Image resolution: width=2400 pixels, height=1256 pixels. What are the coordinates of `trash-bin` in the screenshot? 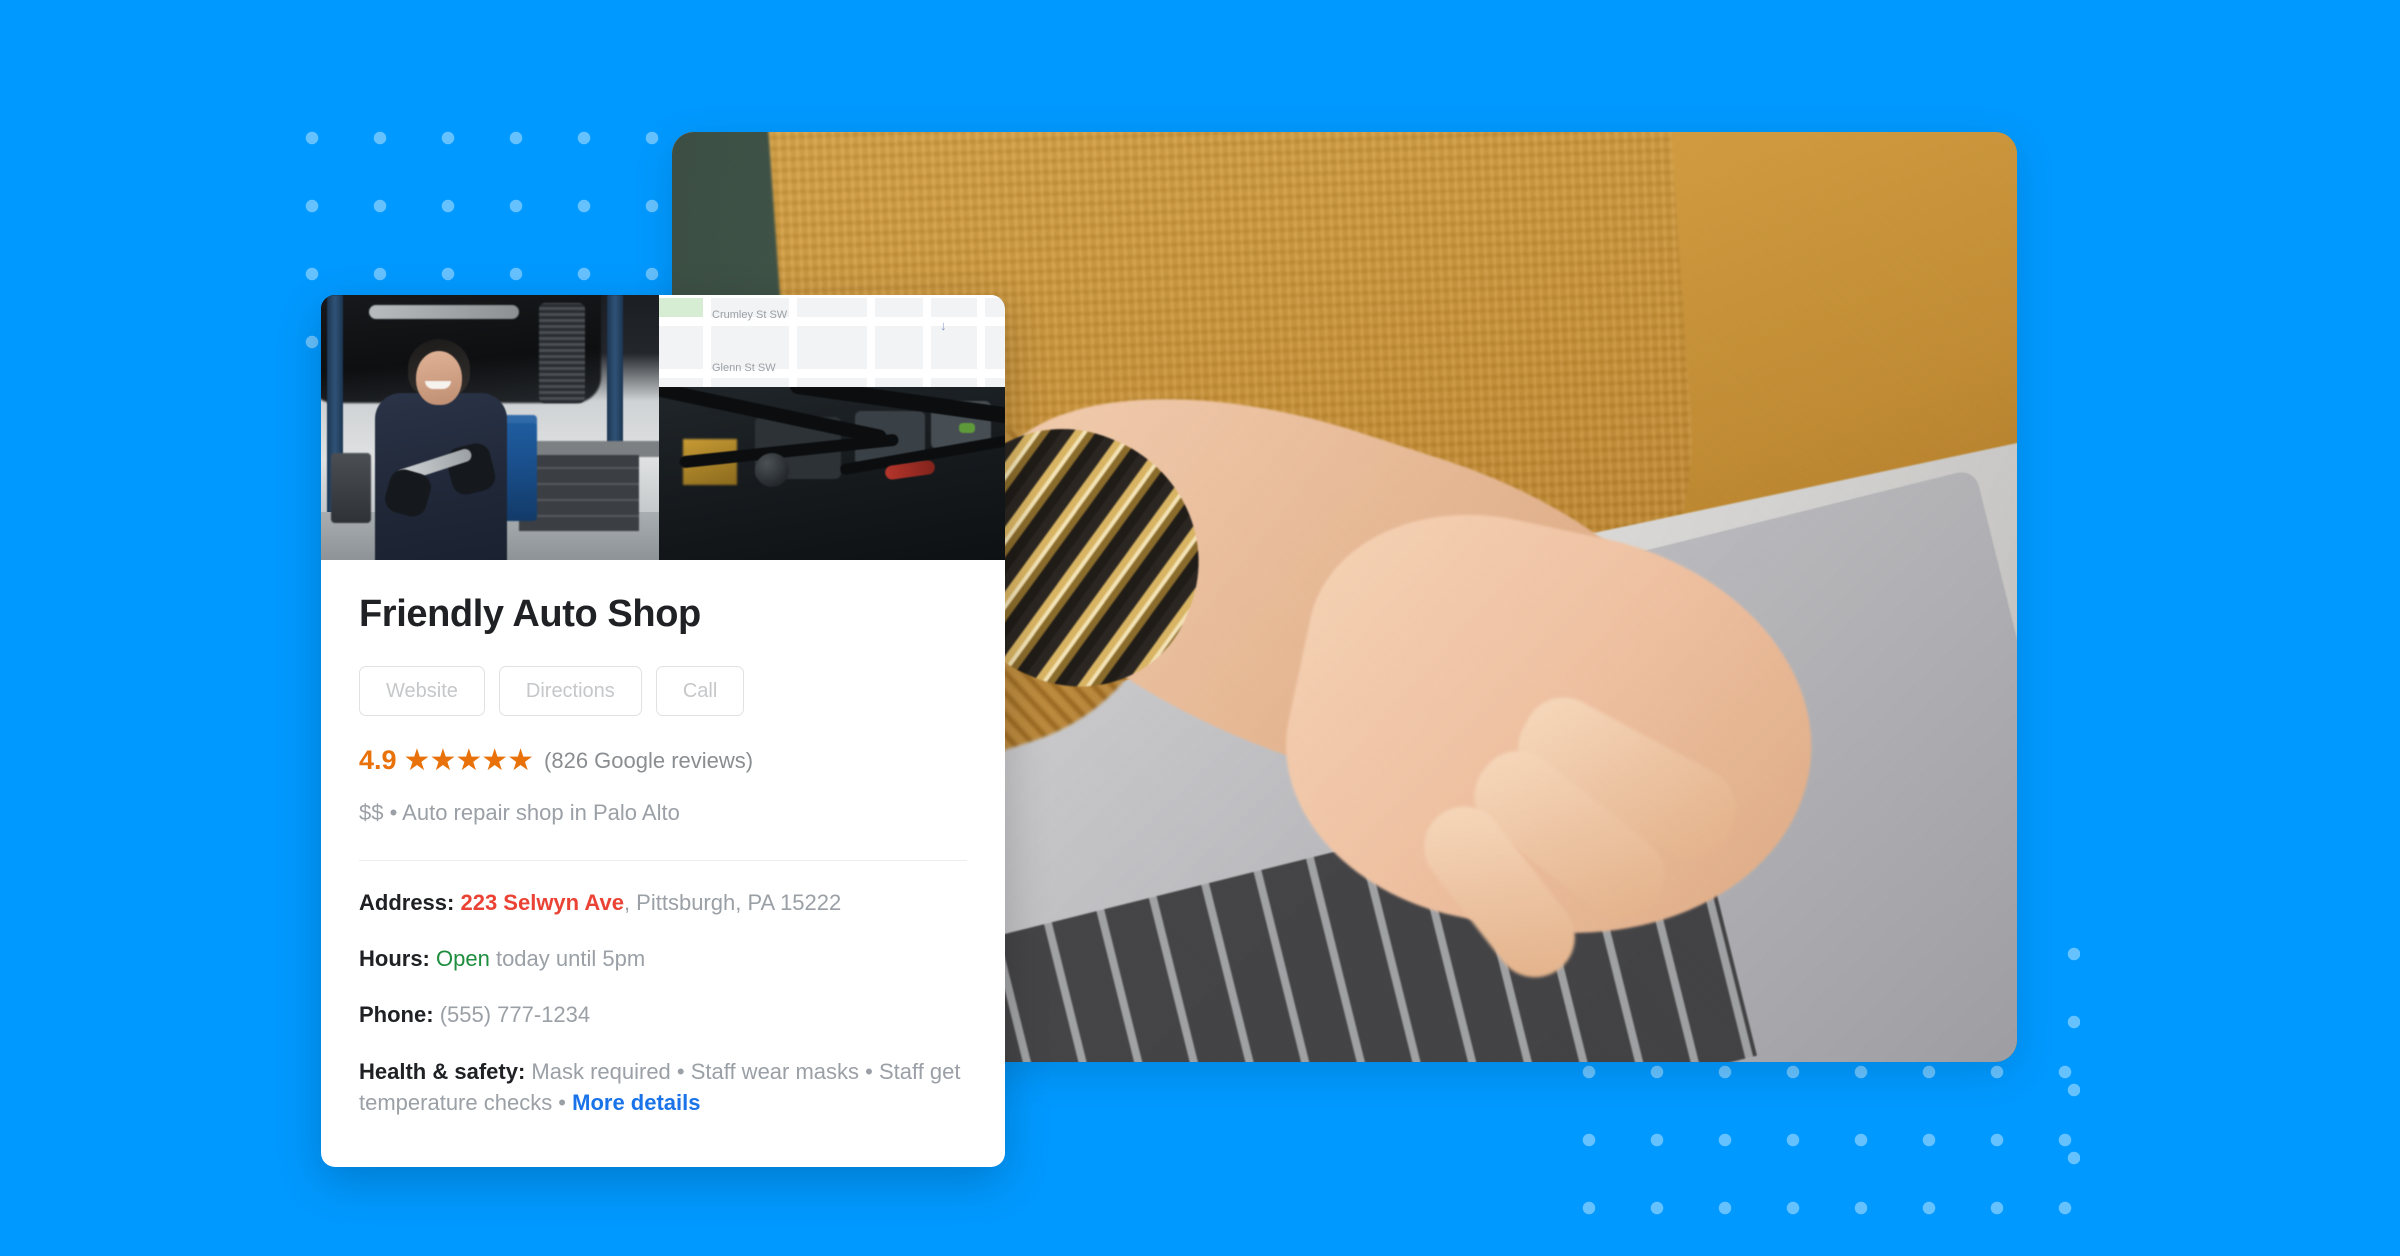 It's located at (351, 488).